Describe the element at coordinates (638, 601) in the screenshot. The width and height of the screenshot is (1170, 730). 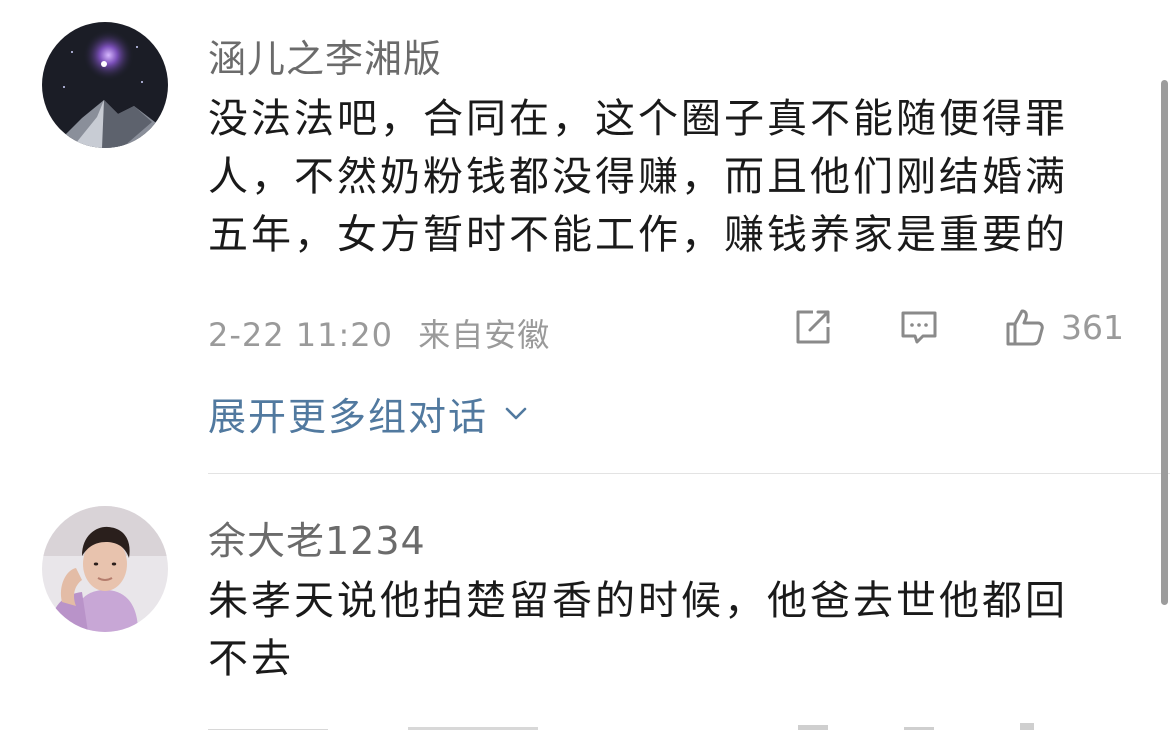
I see `comment-text-line: 朱孝天说他拍楚留香的时候，他爸去世他都回` at that location.